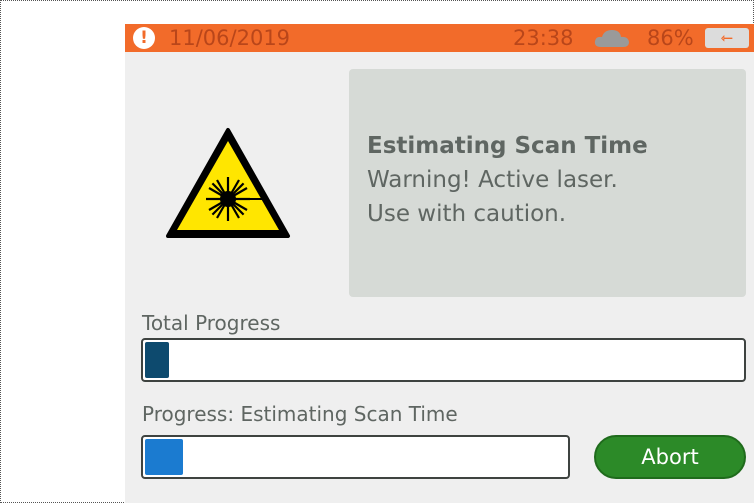 This screenshot has height=503, width=754. Describe the element at coordinates (355, 457) in the screenshot. I see `step-progress-bar` at that location.